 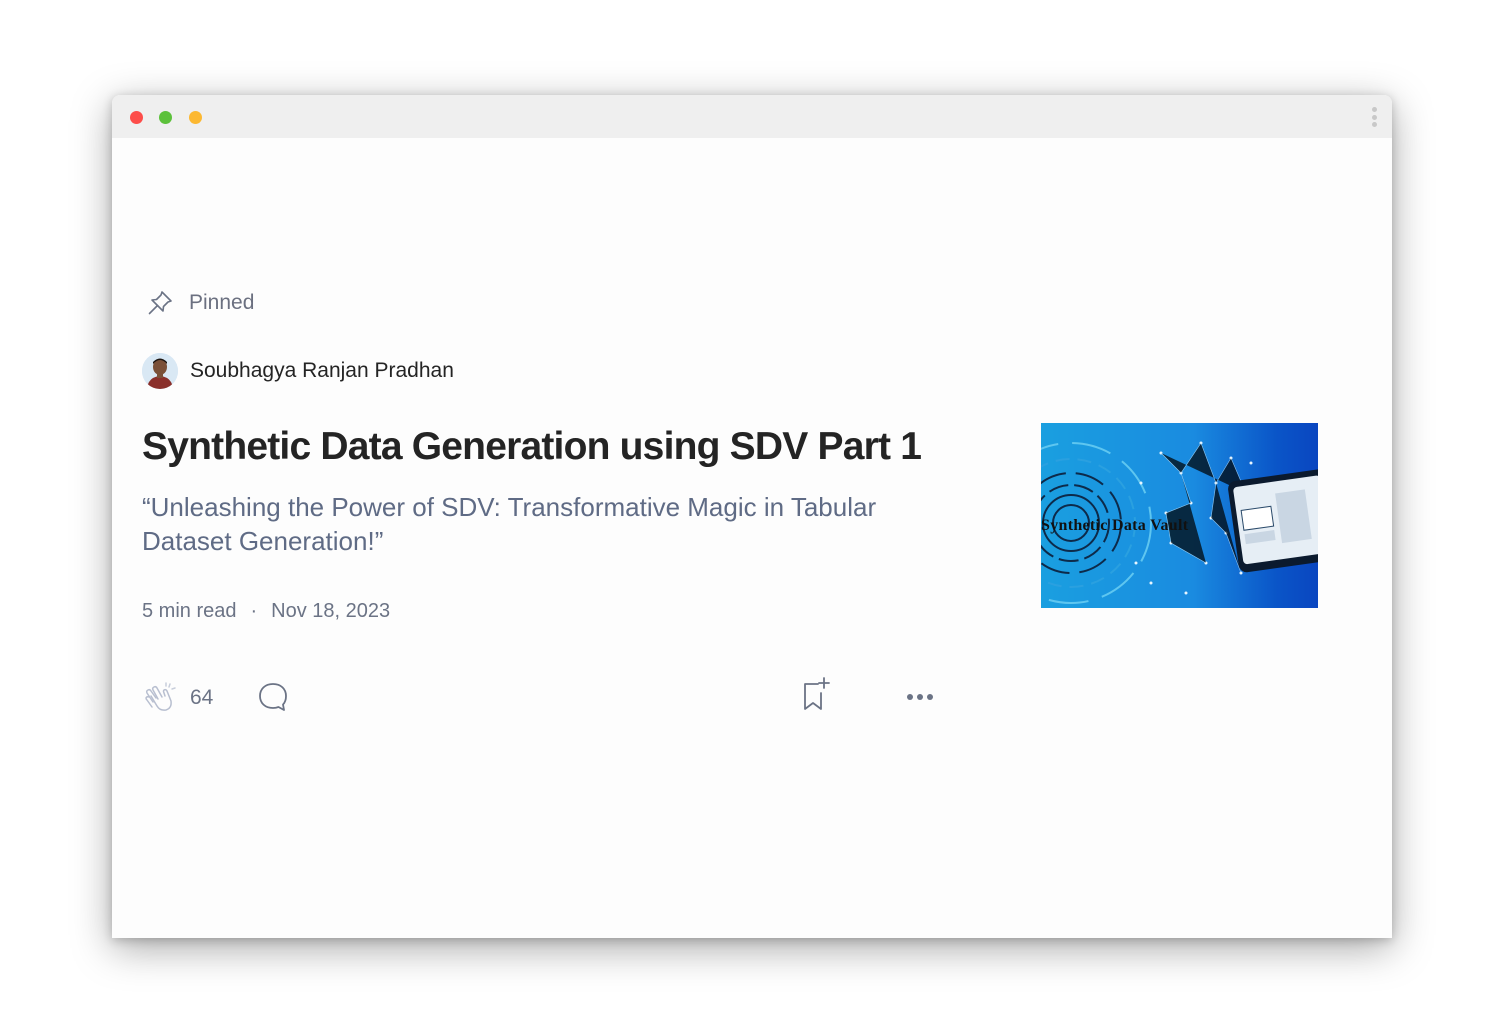 I want to click on clap-count: 64, so click(x=201, y=698).